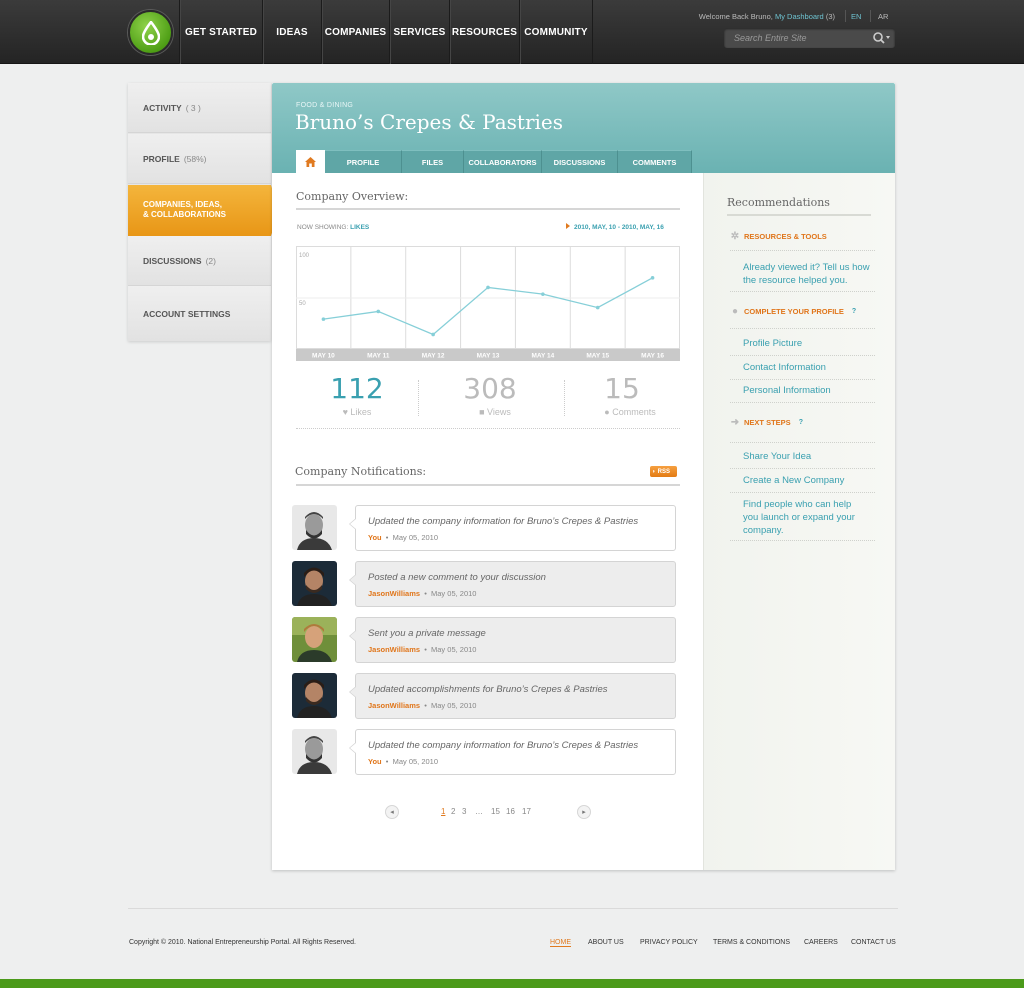  I want to click on footer-link-terms: TERMS & CONDITIONS, so click(751, 942).